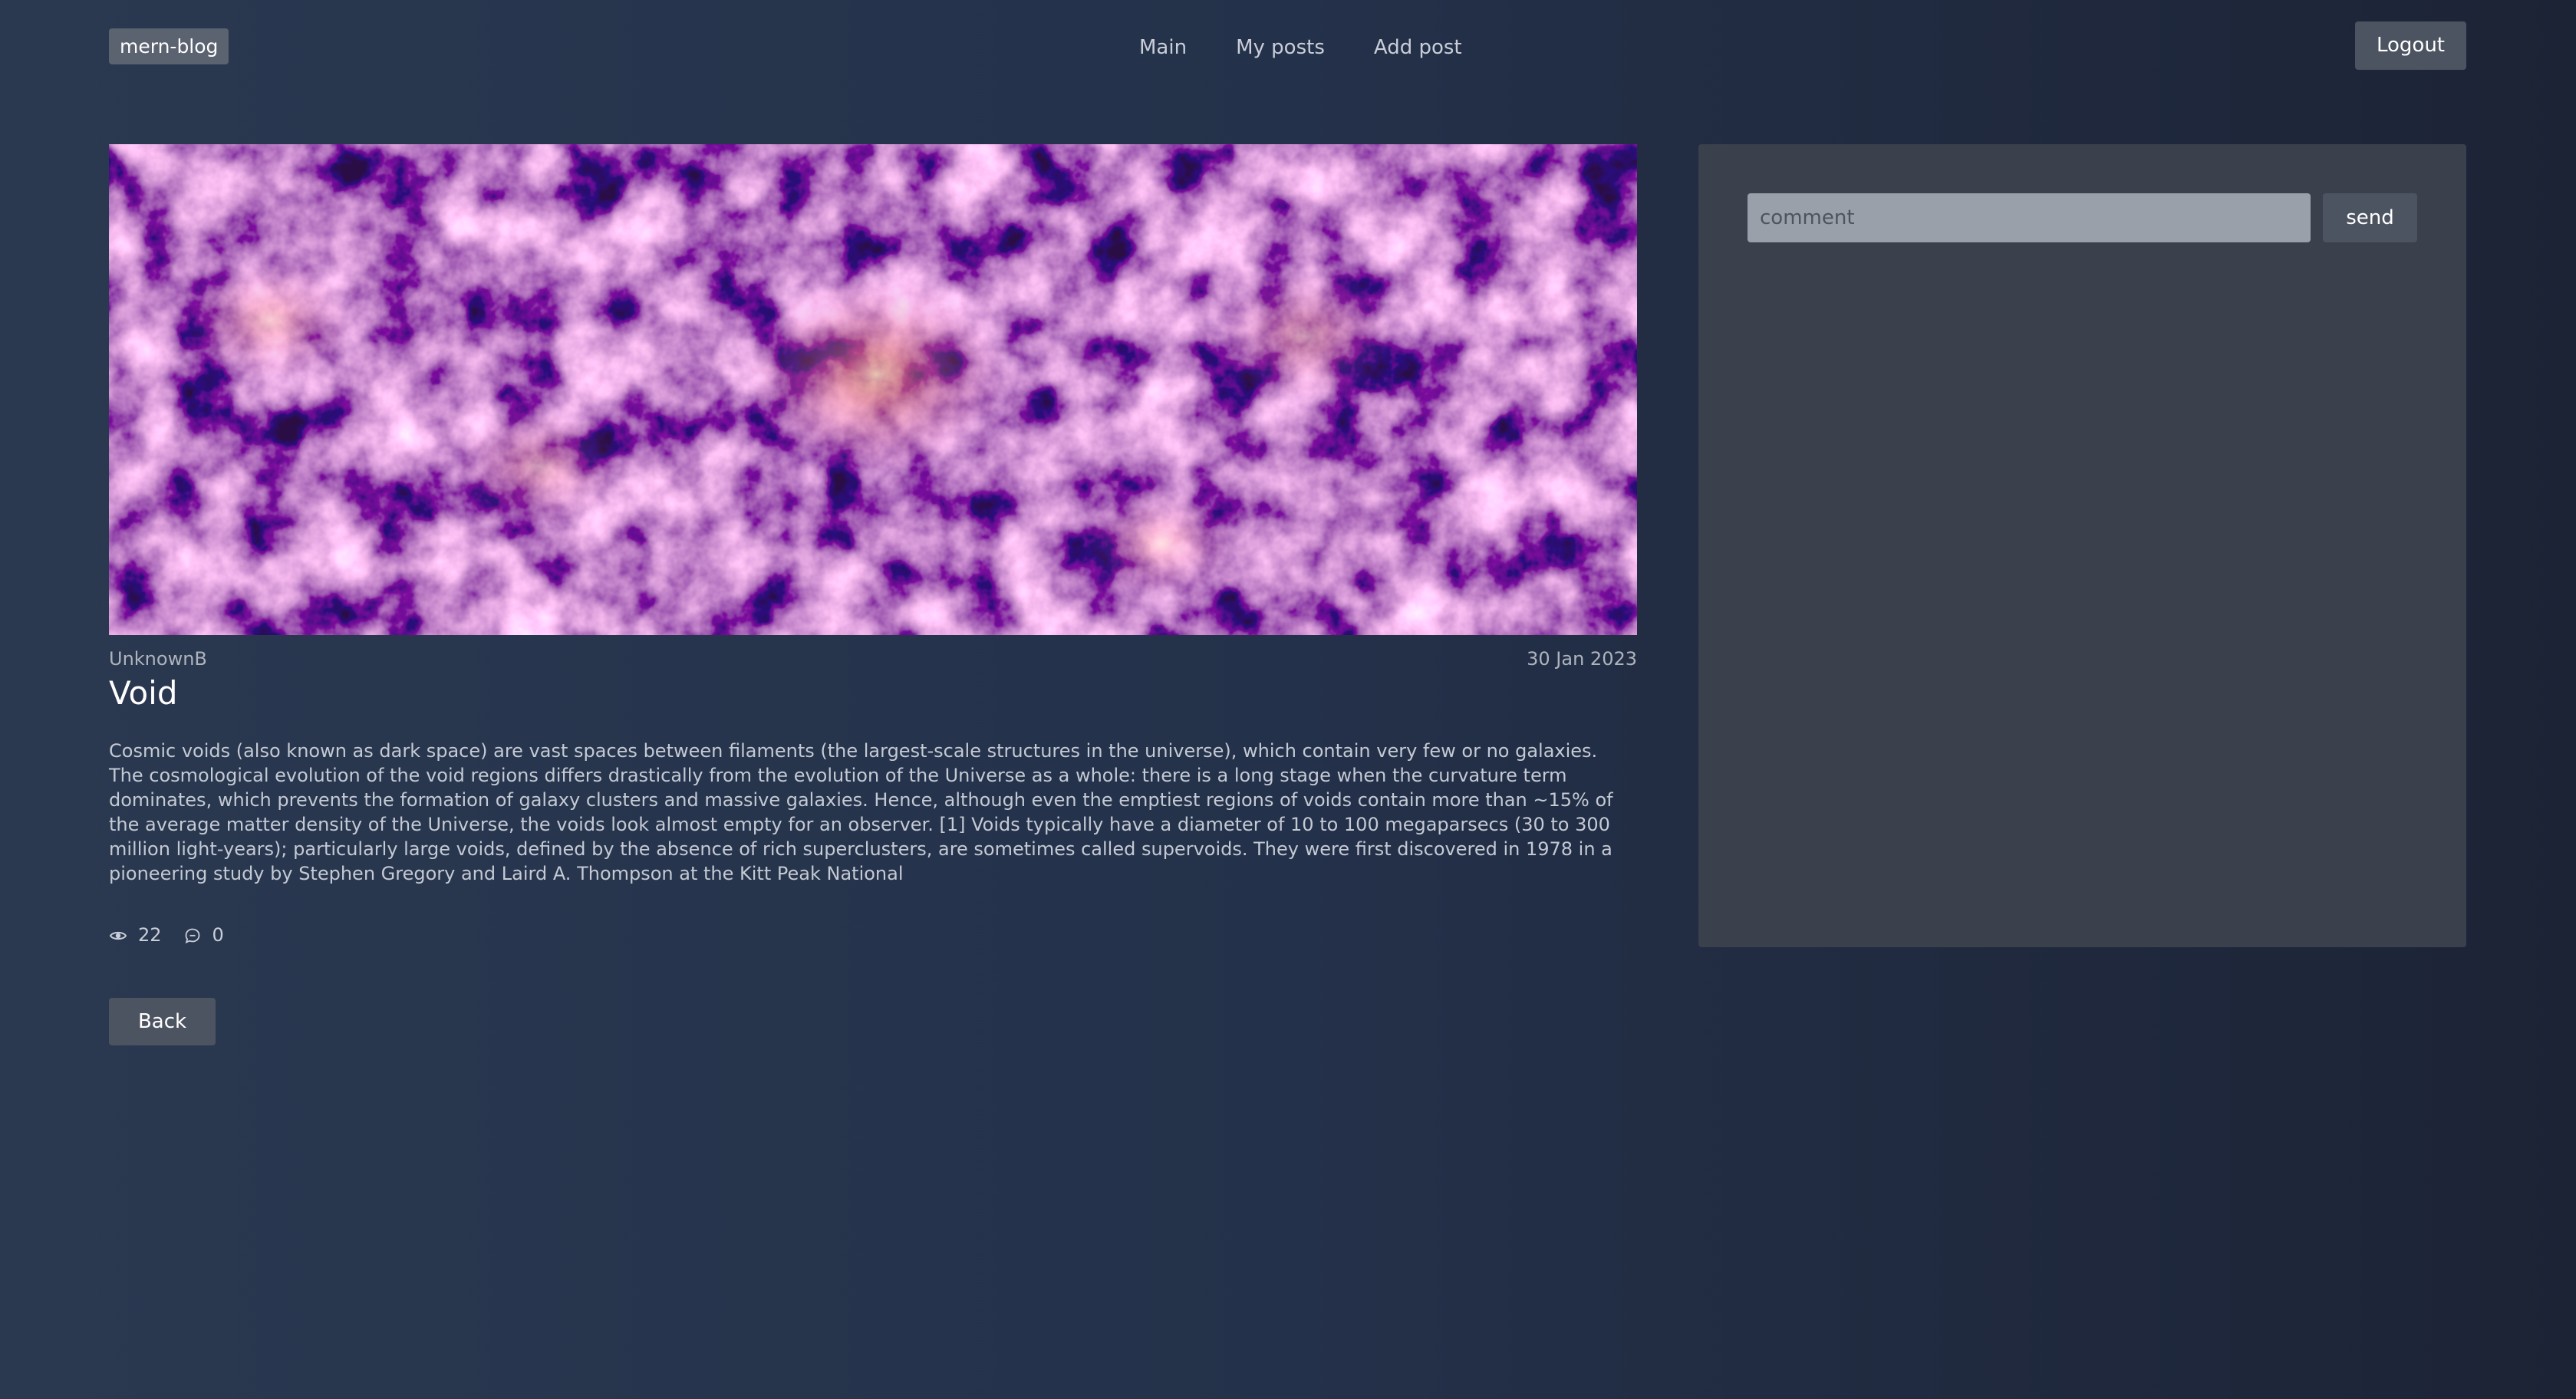 The image size is (2576, 1399). What do you see at coordinates (2410, 45) in the screenshot?
I see `logout-button: Logout` at bounding box center [2410, 45].